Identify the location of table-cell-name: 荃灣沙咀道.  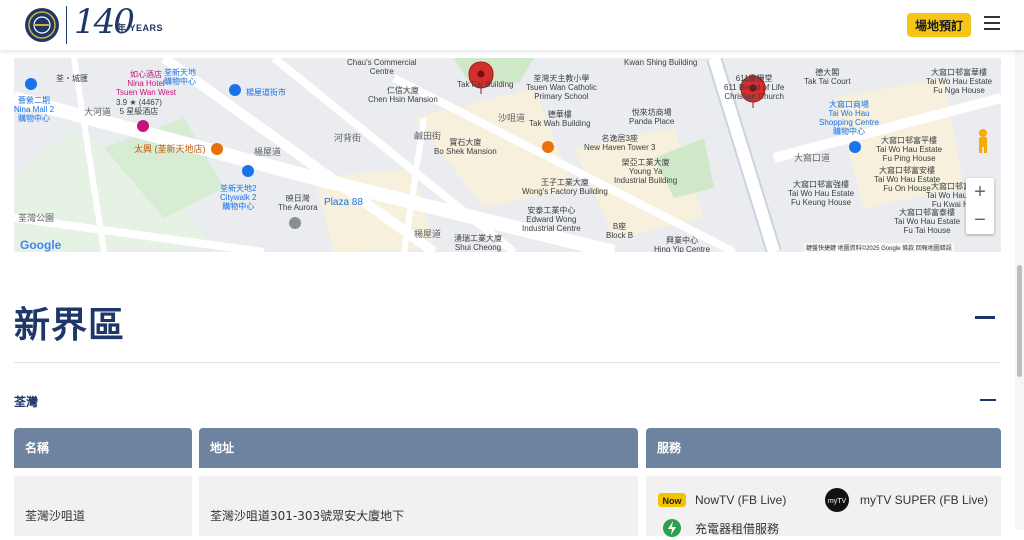
(103, 506).